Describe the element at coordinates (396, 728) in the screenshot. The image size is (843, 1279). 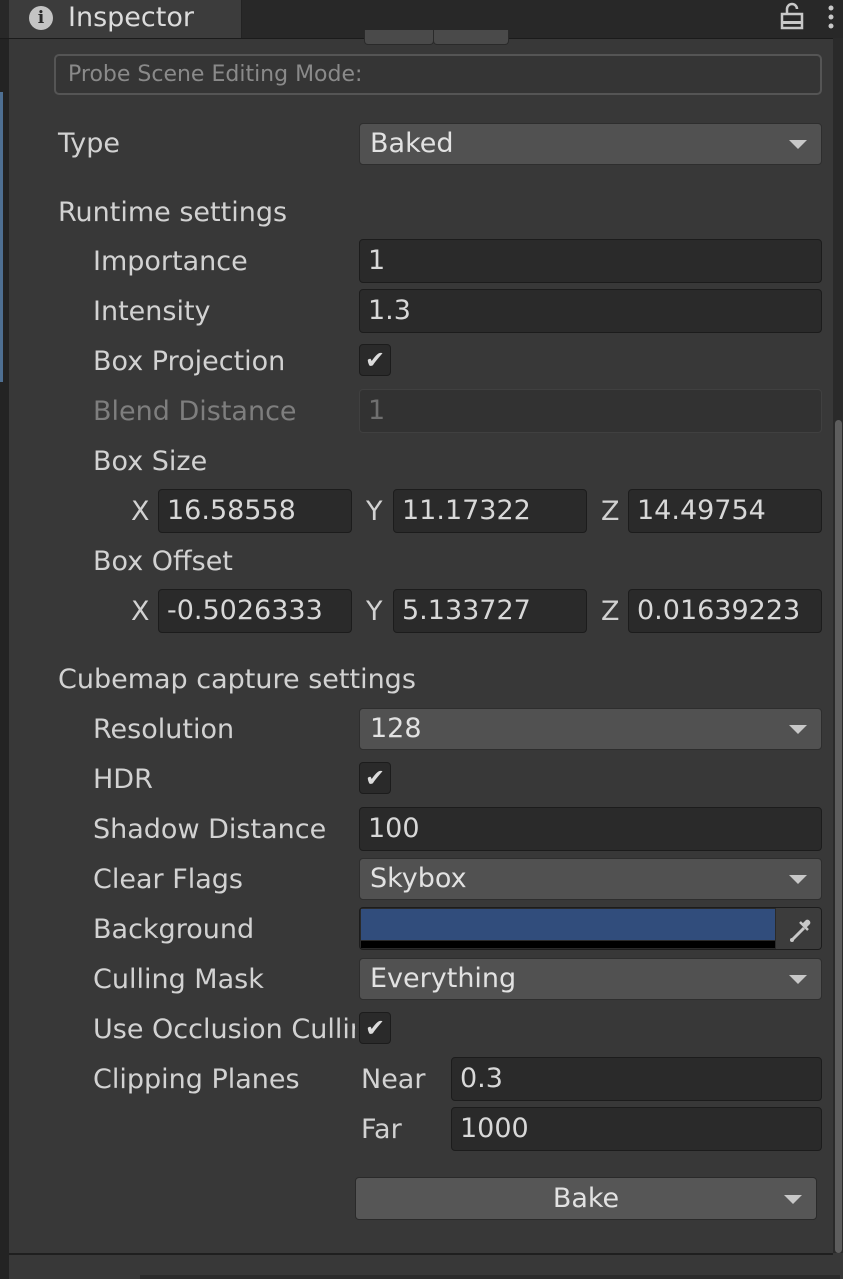
I see `resolution-value: 128` at that location.